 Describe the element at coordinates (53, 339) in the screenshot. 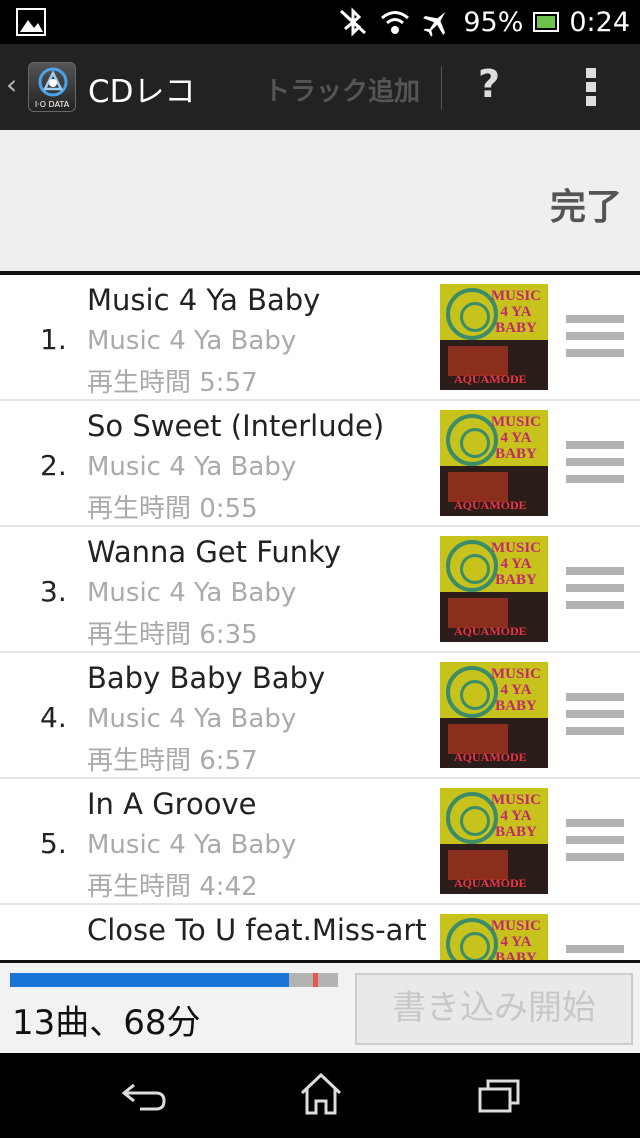

I see `track-number: 1.` at that location.